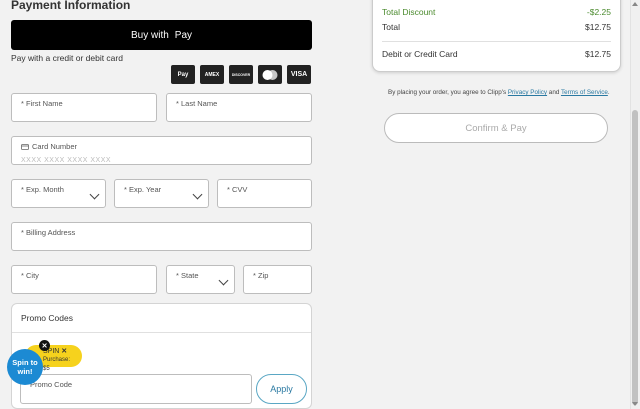  What do you see at coordinates (527, 92) in the screenshot?
I see `privacy-policy-link: Privacy Policy` at bounding box center [527, 92].